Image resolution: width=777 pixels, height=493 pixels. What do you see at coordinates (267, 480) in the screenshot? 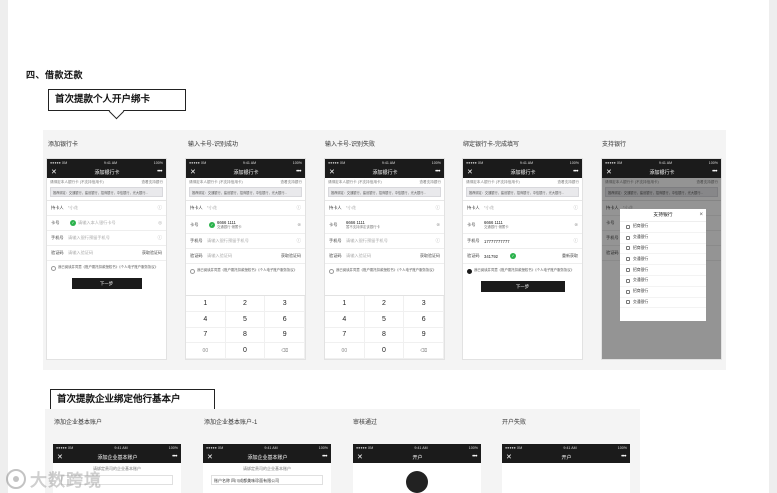
I see `account-name-field: 账户名称 四川成都美味珍面有限公司` at bounding box center [267, 480].